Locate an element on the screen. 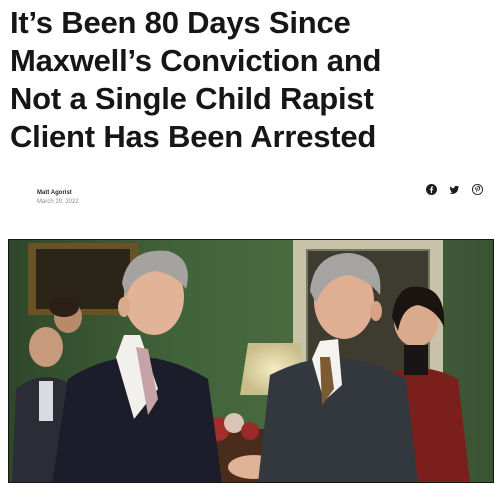 Image resolution: width=500 pixels, height=485 pixels. headline-line: Client Has Been Arrested is located at coordinates (193, 136).